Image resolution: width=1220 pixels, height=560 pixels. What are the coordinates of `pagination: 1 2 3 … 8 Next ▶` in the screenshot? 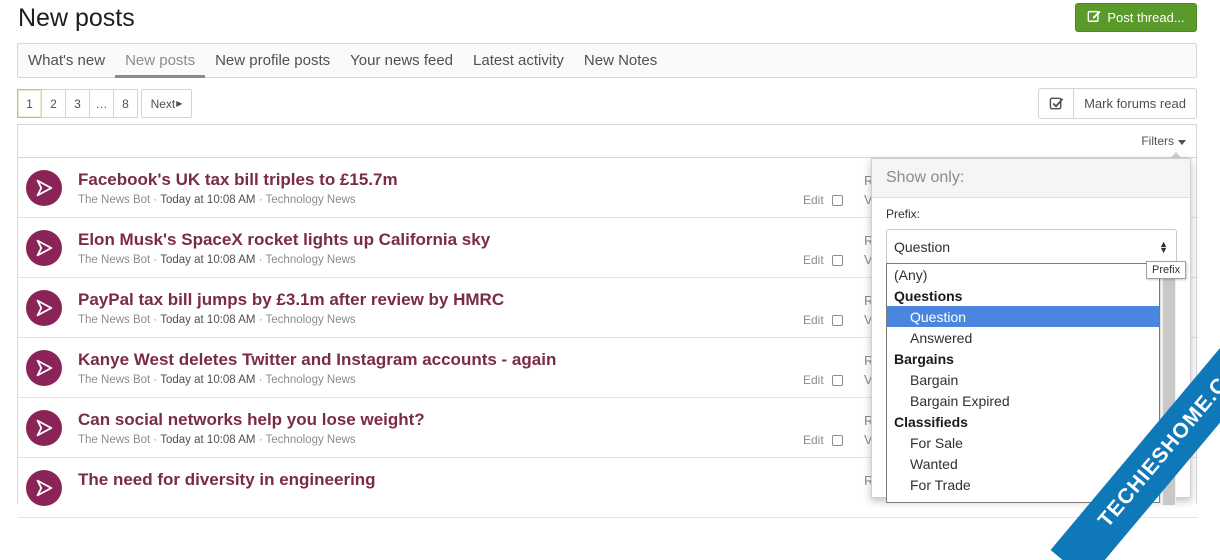 It's located at (104, 103).